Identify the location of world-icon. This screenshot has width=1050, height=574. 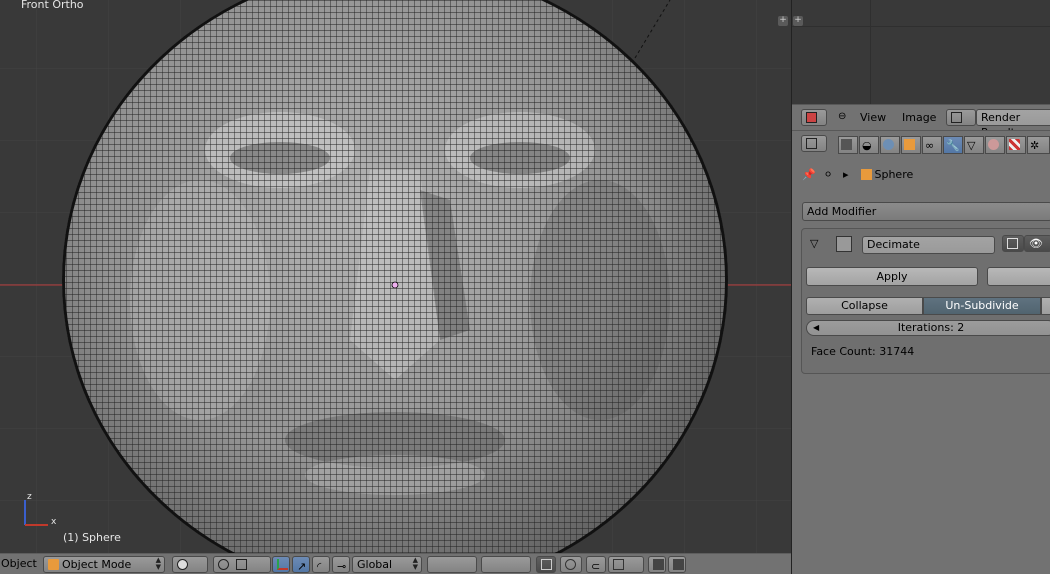
(888, 144).